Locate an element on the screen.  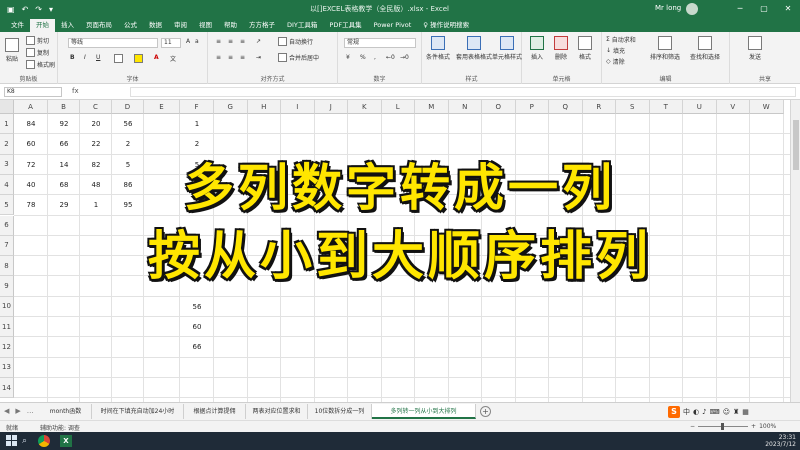
insert-cells-button: 插入 is located at coordinates (537, 48).